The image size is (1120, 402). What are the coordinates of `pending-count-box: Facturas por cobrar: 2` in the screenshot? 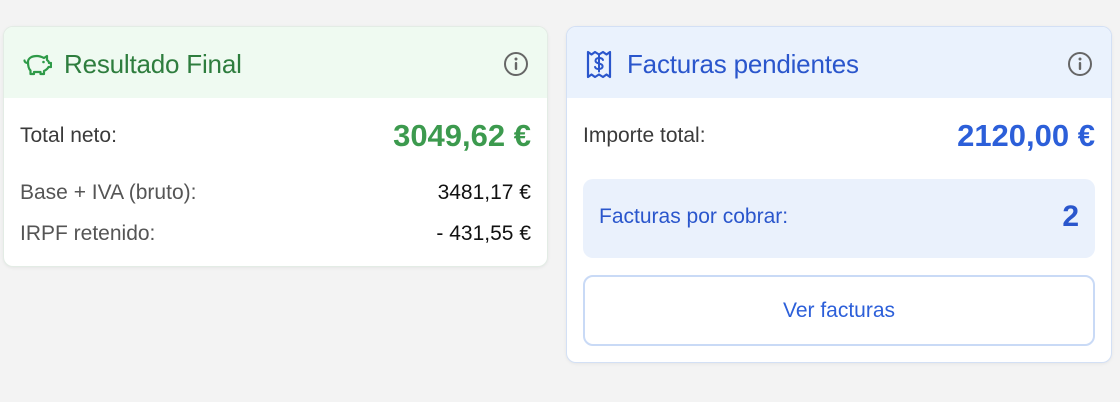 It's located at (839, 218).